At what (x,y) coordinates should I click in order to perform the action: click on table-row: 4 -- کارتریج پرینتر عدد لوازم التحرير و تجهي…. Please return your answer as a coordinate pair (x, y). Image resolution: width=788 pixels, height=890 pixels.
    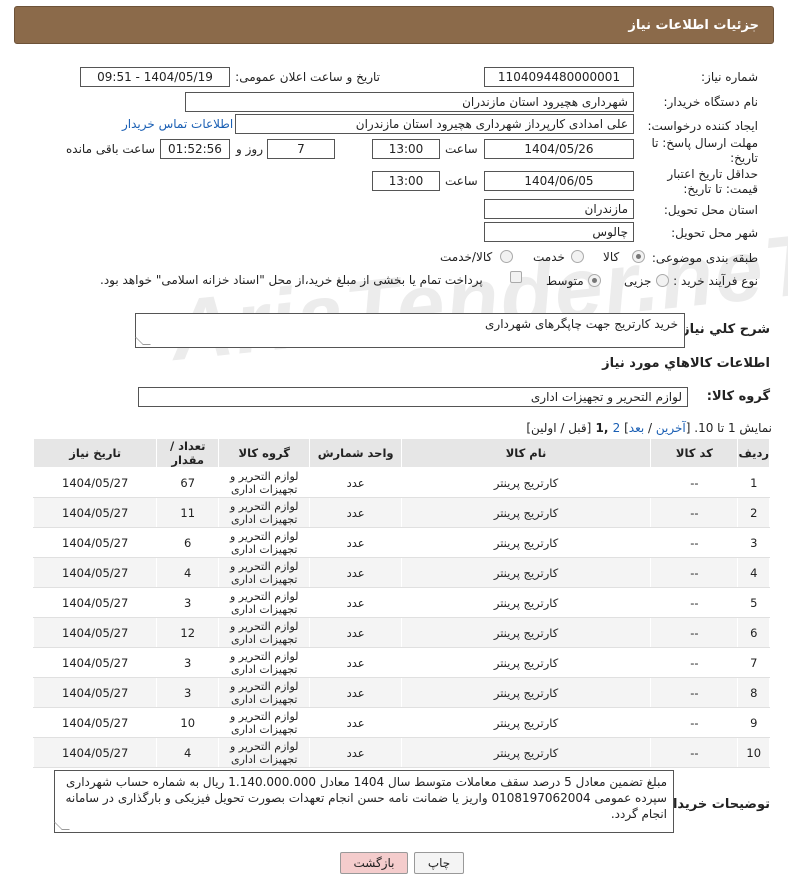
    Looking at the image, I should click on (401, 572).